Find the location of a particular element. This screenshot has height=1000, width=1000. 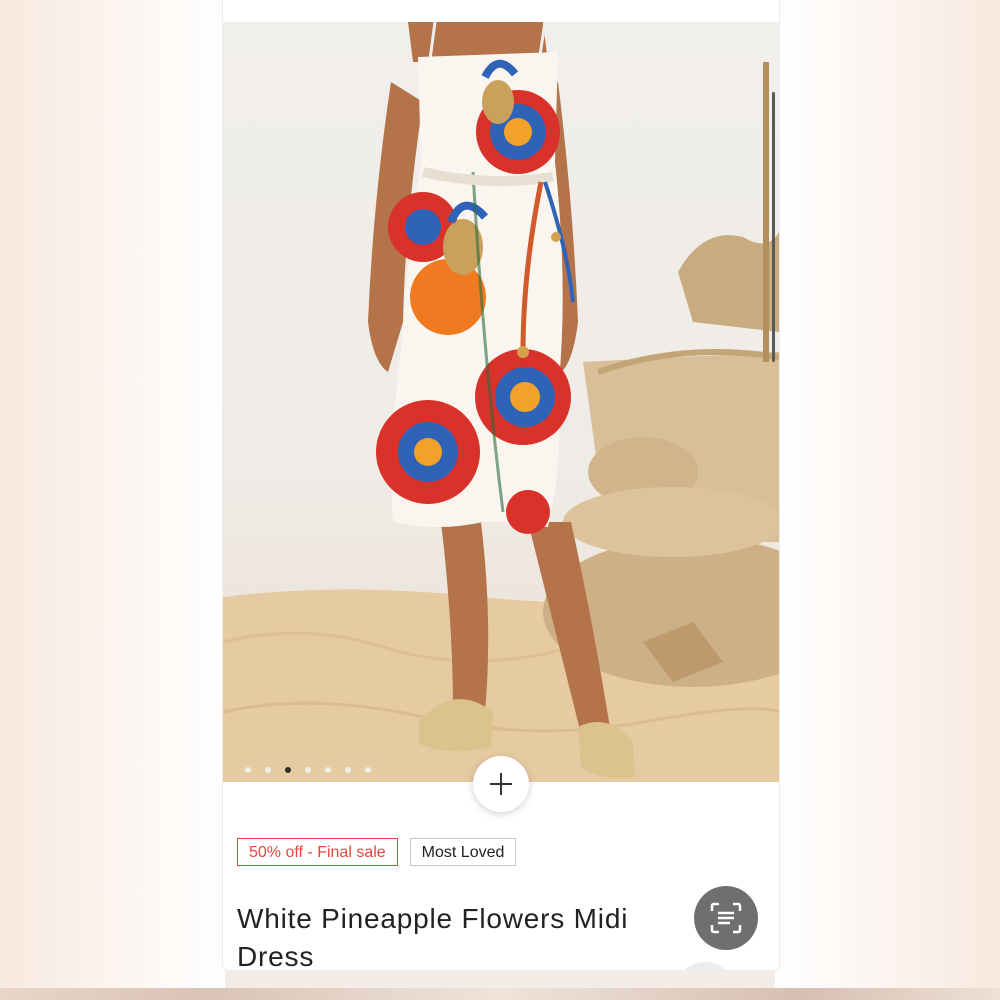

bottom-thumbnail-strip is located at coordinates (500, 994).